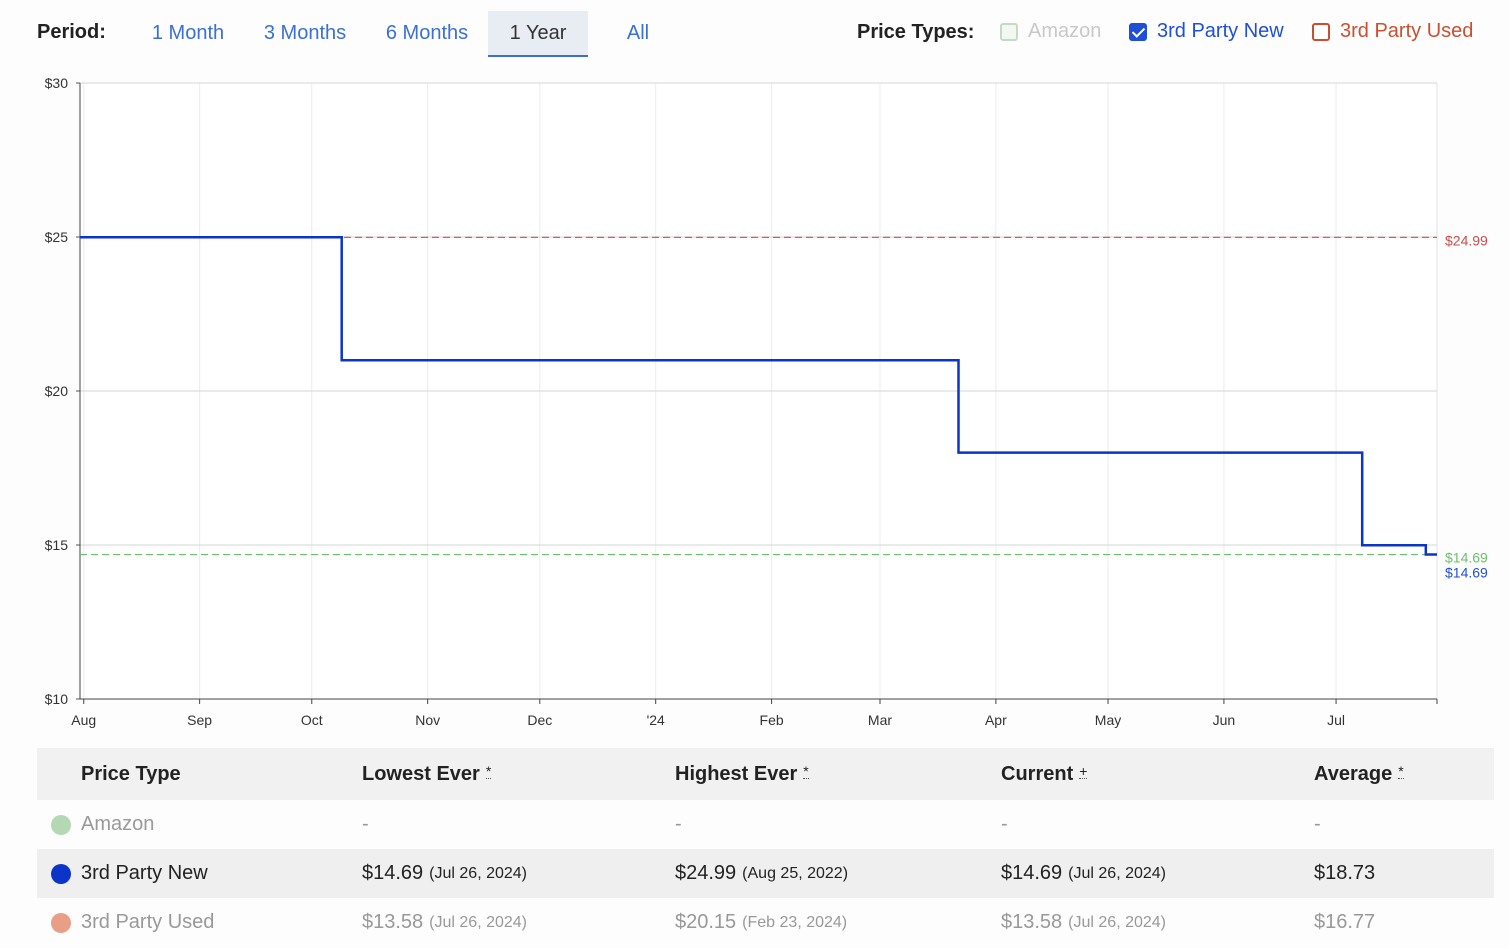 This screenshot has width=1509, height=948. Describe the element at coordinates (656, 720) in the screenshot. I see `x-tick-label: '24` at that location.